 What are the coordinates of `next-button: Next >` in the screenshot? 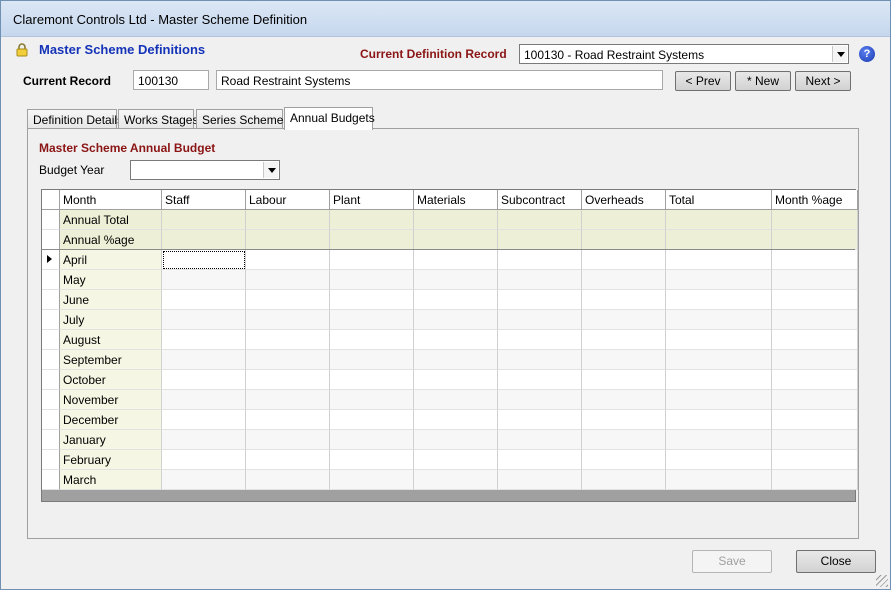 It's located at (823, 81).